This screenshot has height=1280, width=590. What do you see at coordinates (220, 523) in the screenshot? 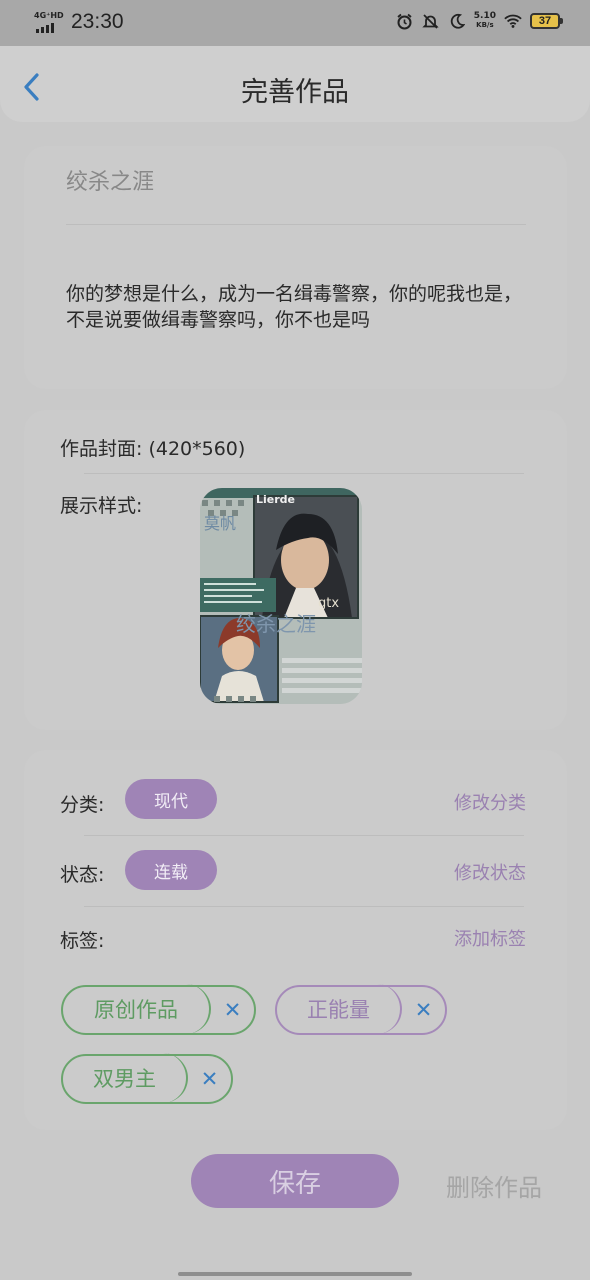
I see `cover-overlay-text-1: 莫帆` at bounding box center [220, 523].